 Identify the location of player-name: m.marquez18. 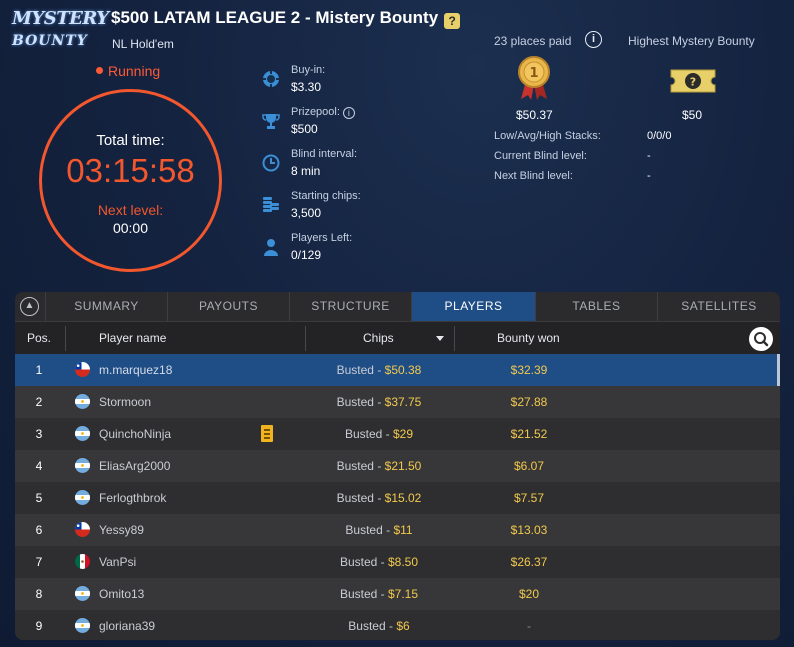
(136, 370).